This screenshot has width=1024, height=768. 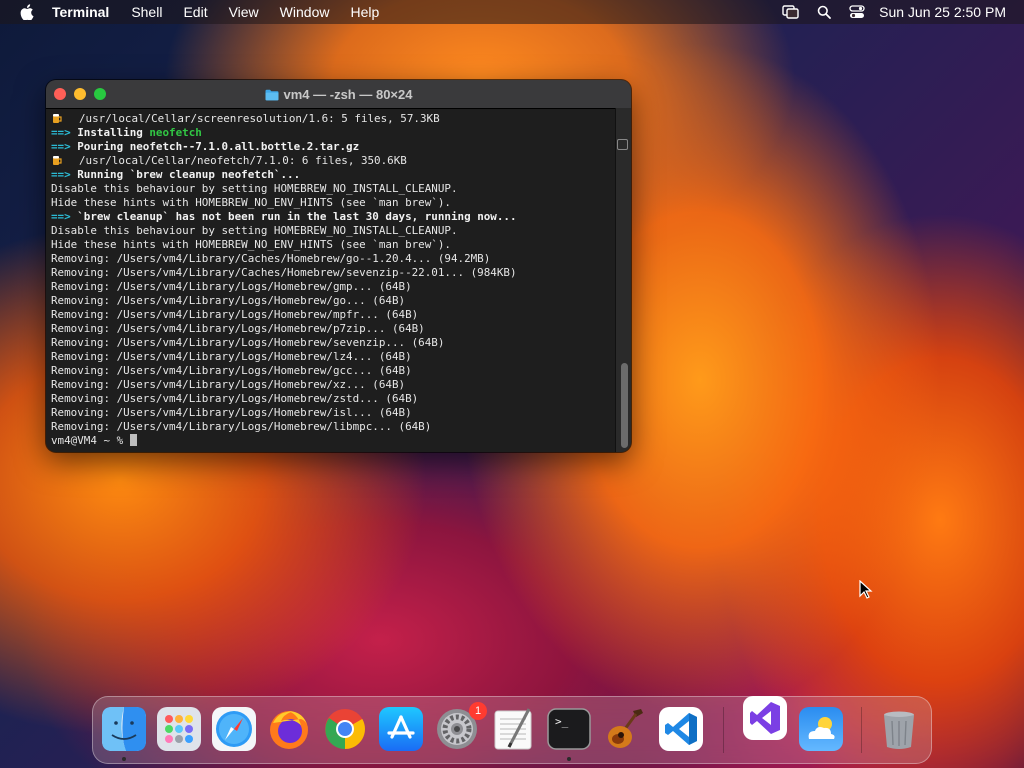 What do you see at coordinates (899, 729) in the screenshot?
I see `trash-icon` at bounding box center [899, 729].